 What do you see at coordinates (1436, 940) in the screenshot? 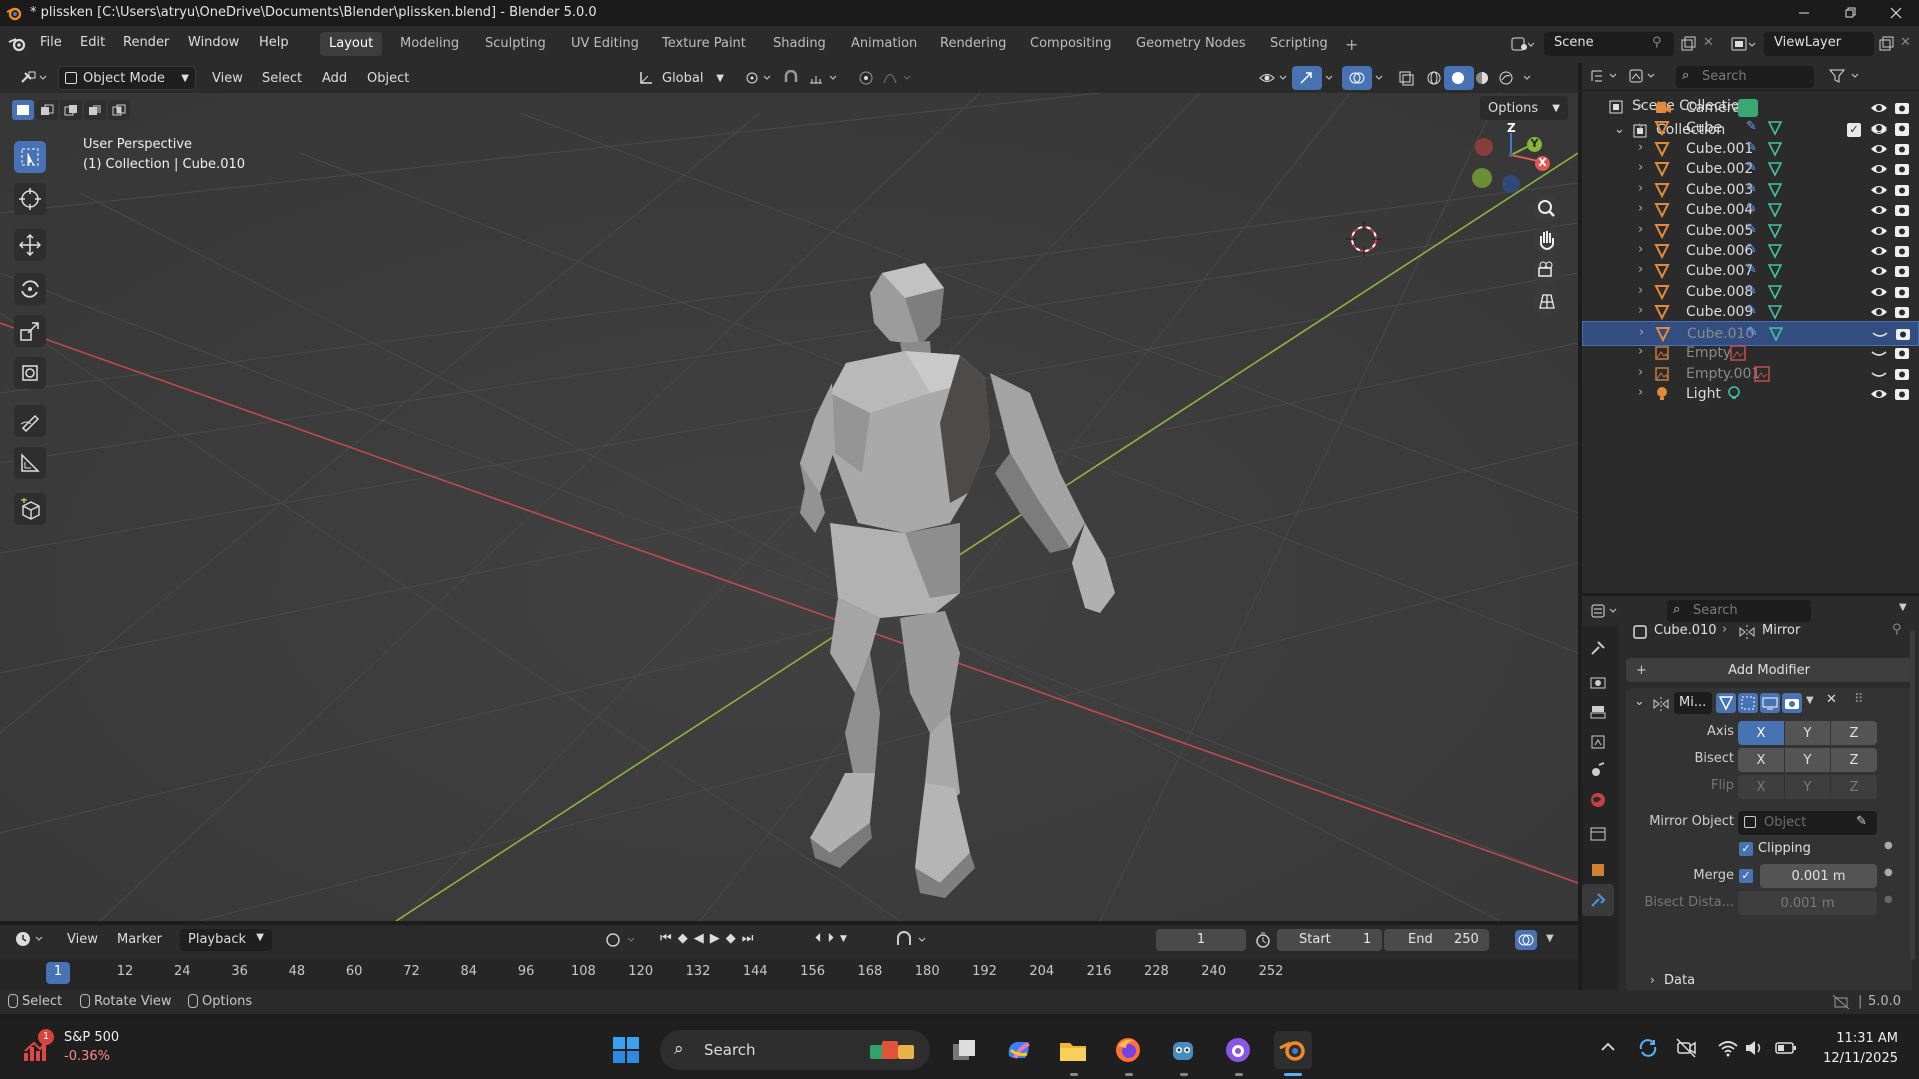
I see `end-frame-field: End 250` at bounding box center [1436, 940].